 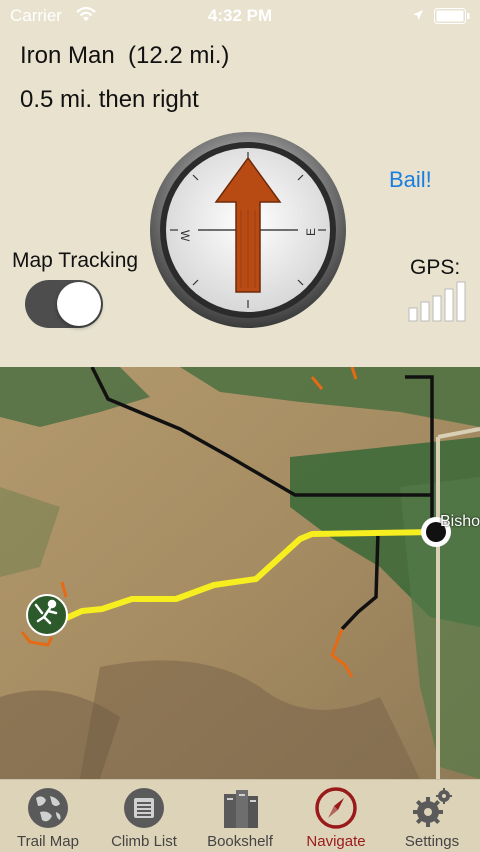 I want to click on compass-icon, so click(x=336, y=808).